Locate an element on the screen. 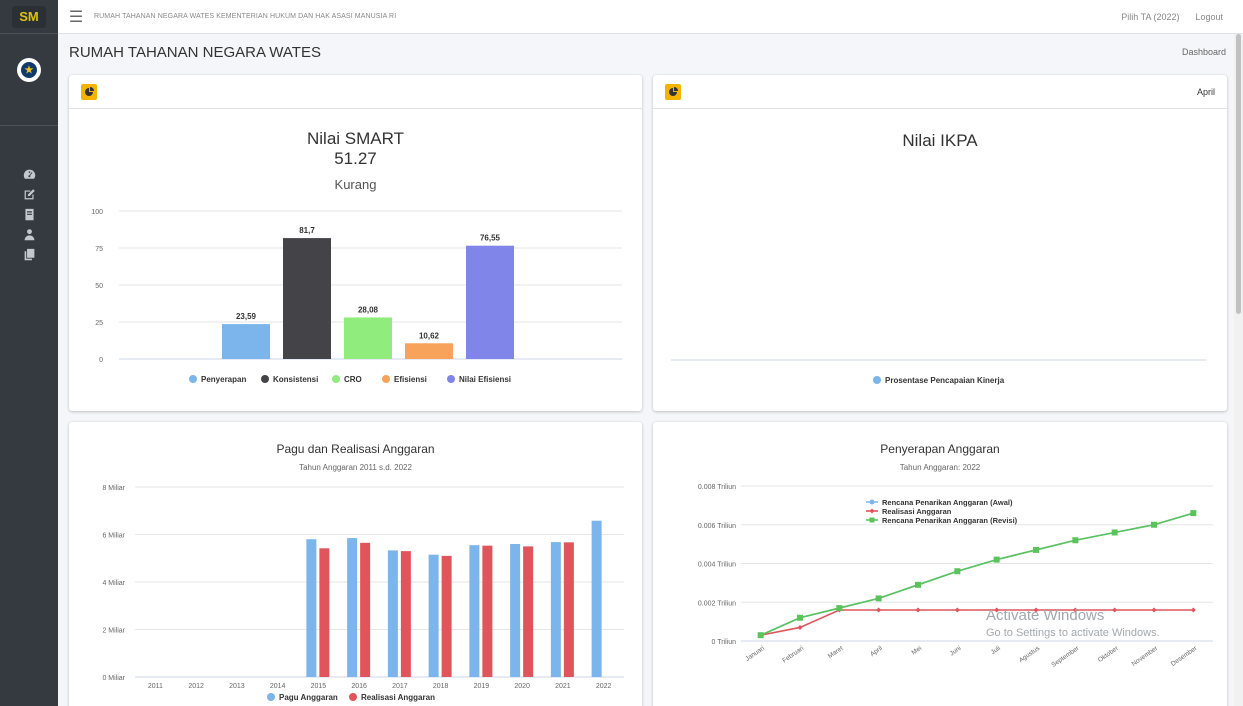 This screenshot has width=1243, height=706. sidebar-item-copy is located at coordinates (29, 254).